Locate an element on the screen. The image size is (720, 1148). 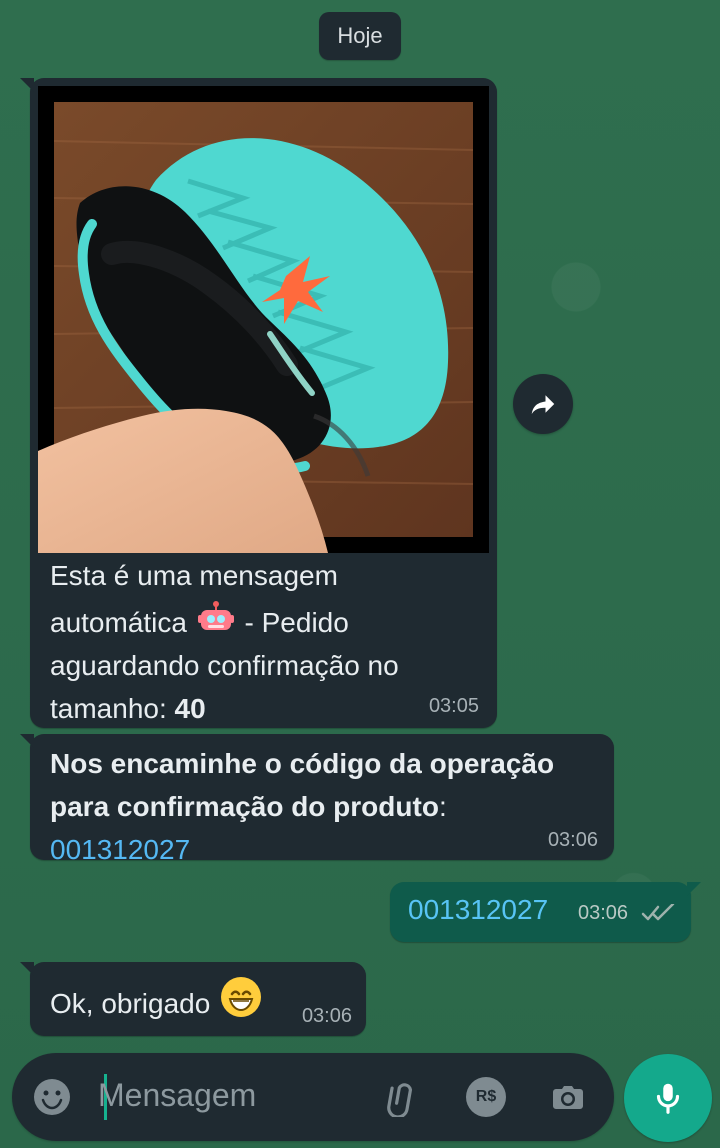
message-reply-text: Ok, obrigado is located at coordinates (170, 999).